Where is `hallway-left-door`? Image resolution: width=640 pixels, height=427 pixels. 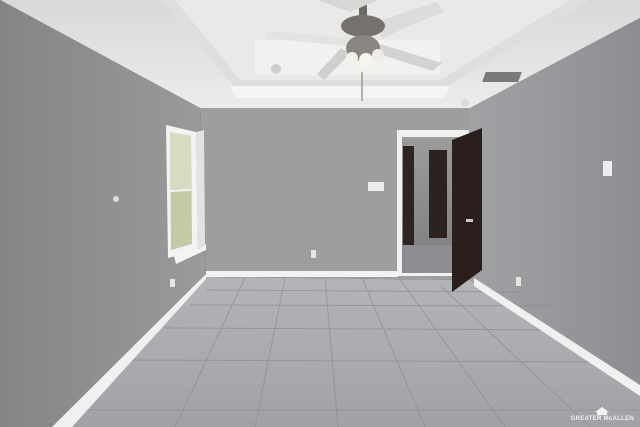 hallway-left-door is located at coordinates (408, 196).